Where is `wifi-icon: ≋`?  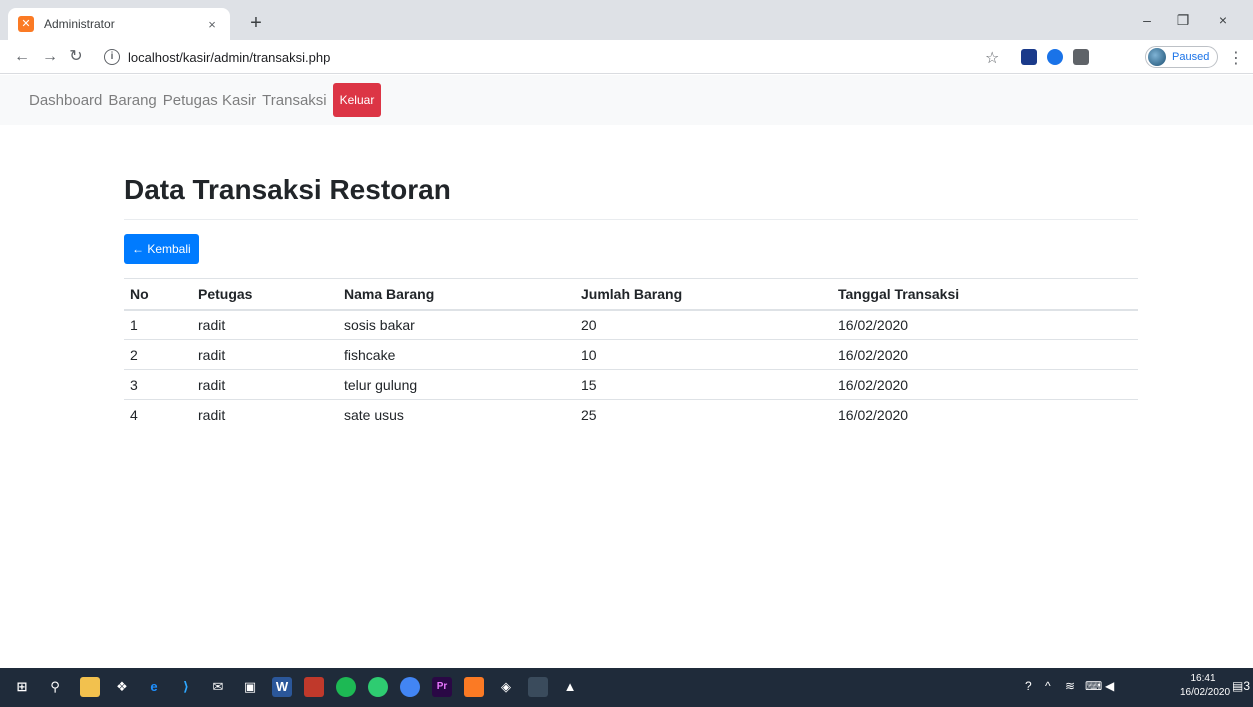
wifi-icon: ≋ is located at coordinates (1070, 686).